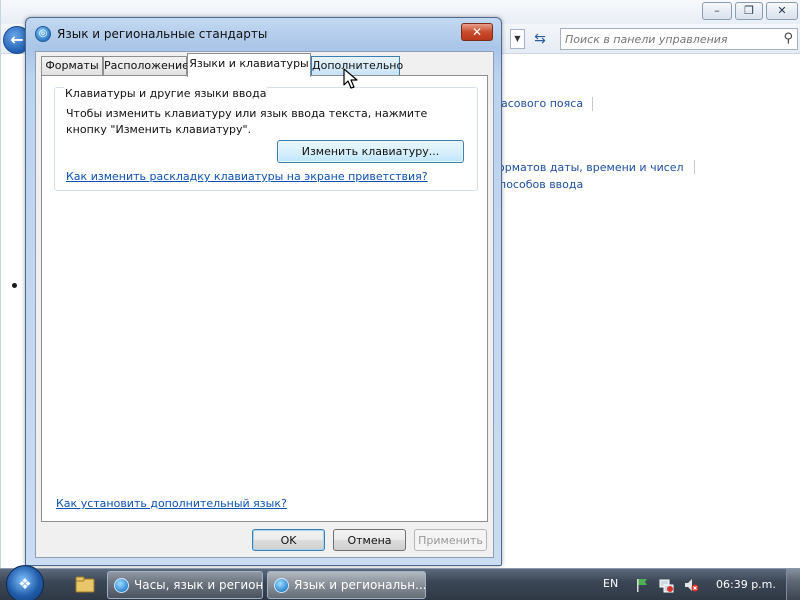  What do you see at coordinates (43, 34) in the screenshot?
I see `globe-icon: ◎` at bounding box center [43, 34].